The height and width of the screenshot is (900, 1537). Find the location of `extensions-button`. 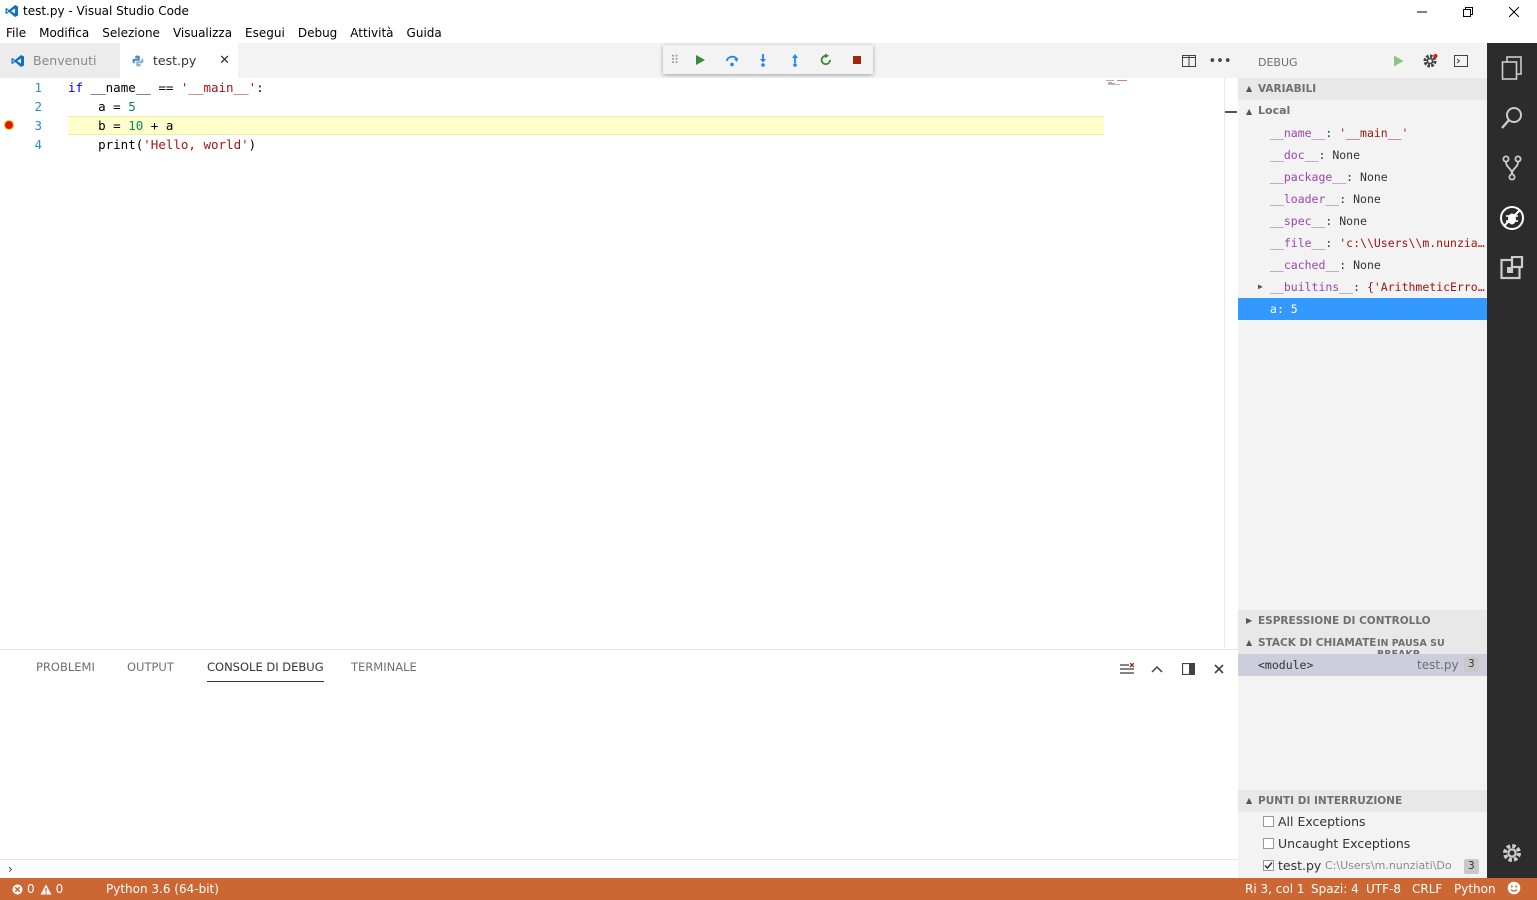

extensions-button is located at coordinates (1512, 268).